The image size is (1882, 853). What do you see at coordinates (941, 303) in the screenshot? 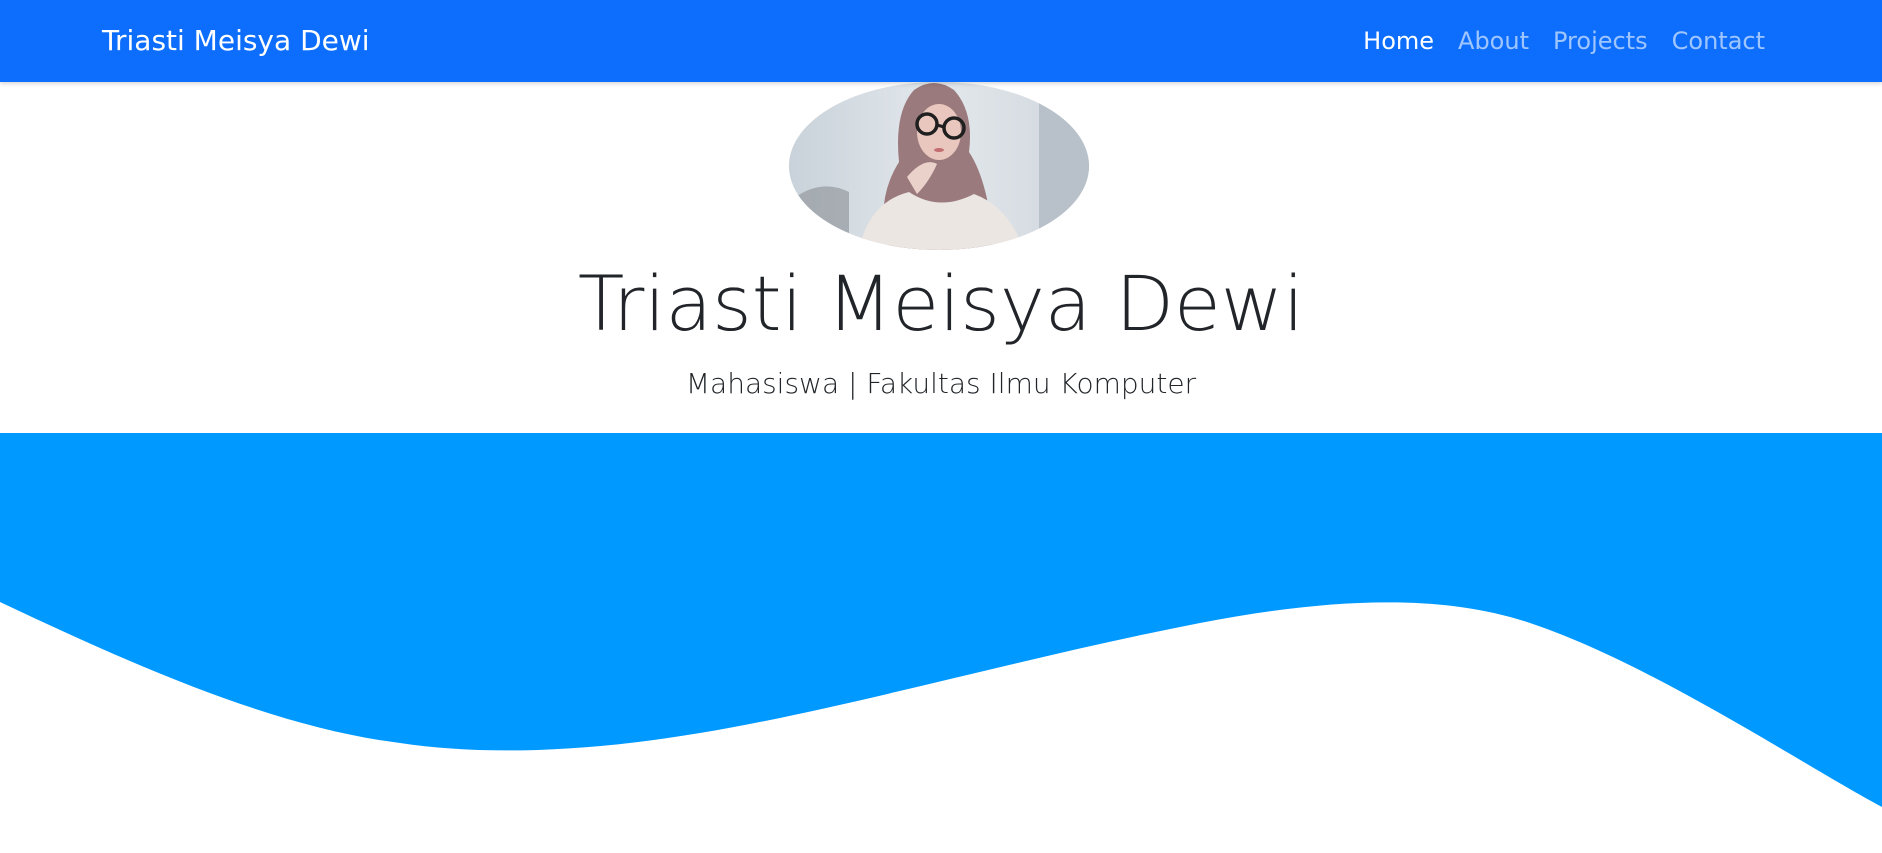
I see `hero-title: Triasti Meisya Dewi` at bounding box center [941, 303].